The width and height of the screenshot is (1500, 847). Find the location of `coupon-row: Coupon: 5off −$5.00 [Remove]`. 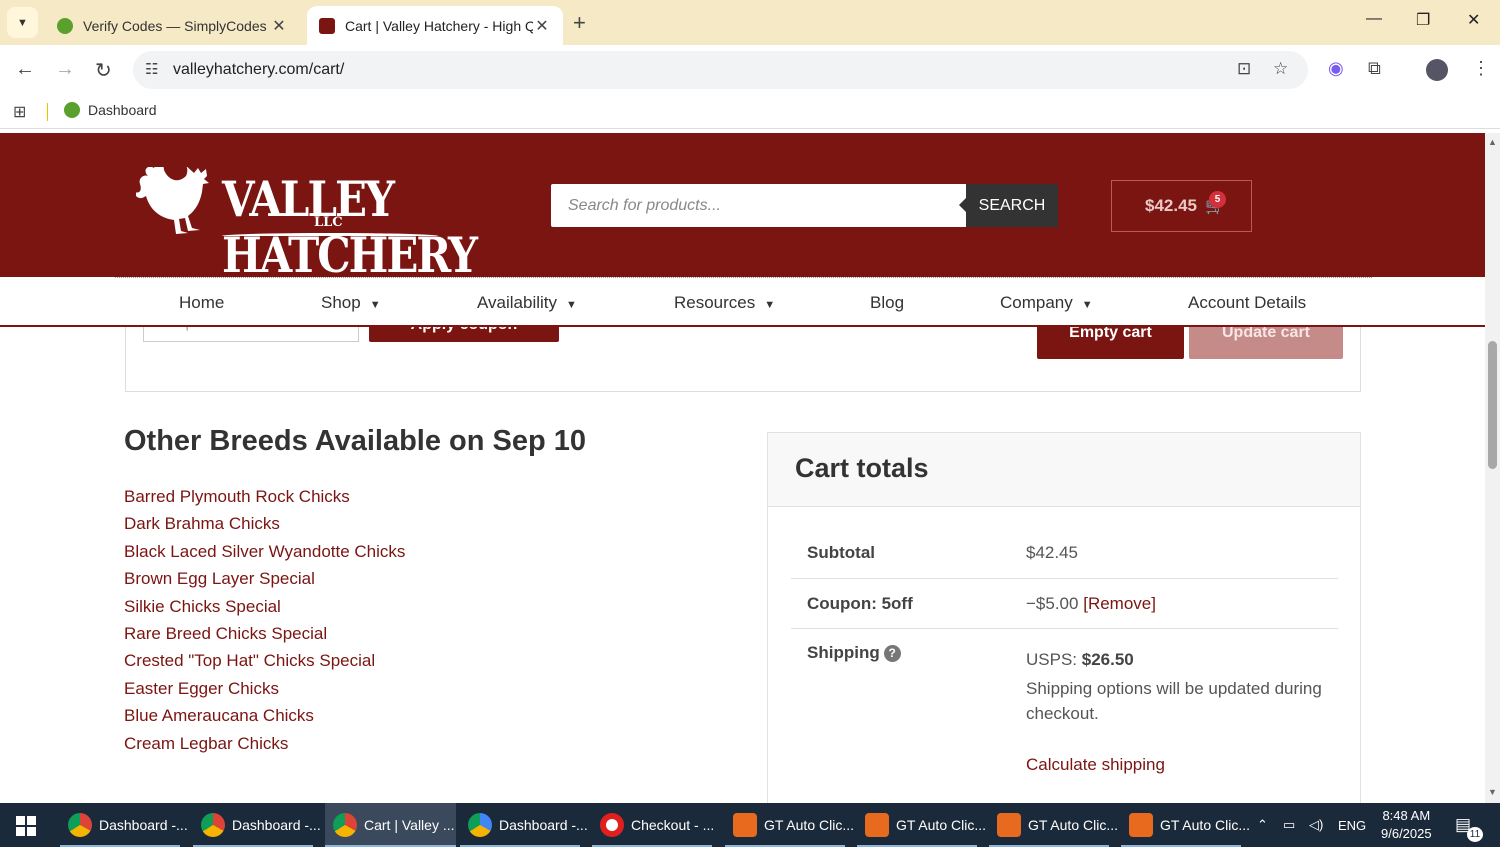

coupon-row: Coupon: 5off −$5.00 [Remove] is located at coordinates (1064, 604).